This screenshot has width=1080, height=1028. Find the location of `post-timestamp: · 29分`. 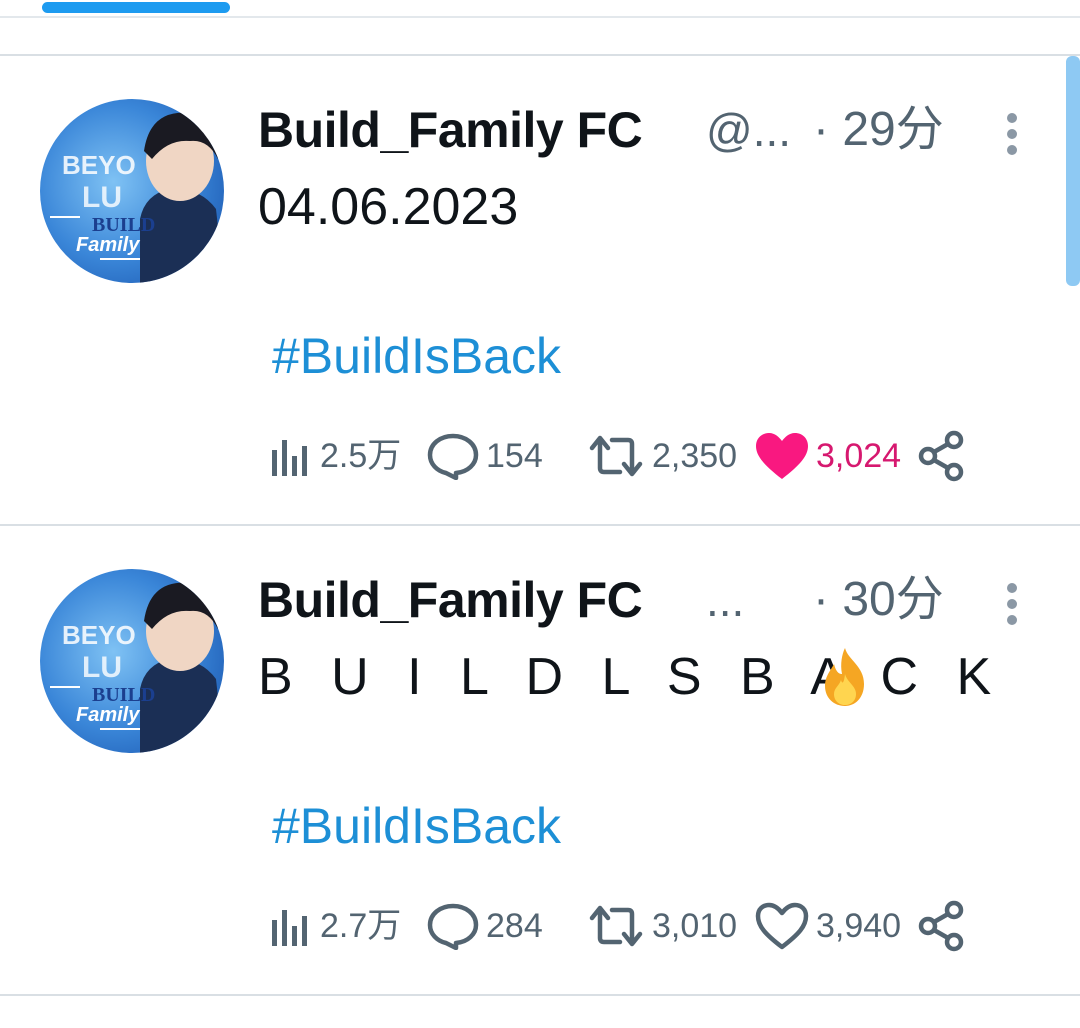

post-timestamp: · 29分 is located at coordinates (878, 130).